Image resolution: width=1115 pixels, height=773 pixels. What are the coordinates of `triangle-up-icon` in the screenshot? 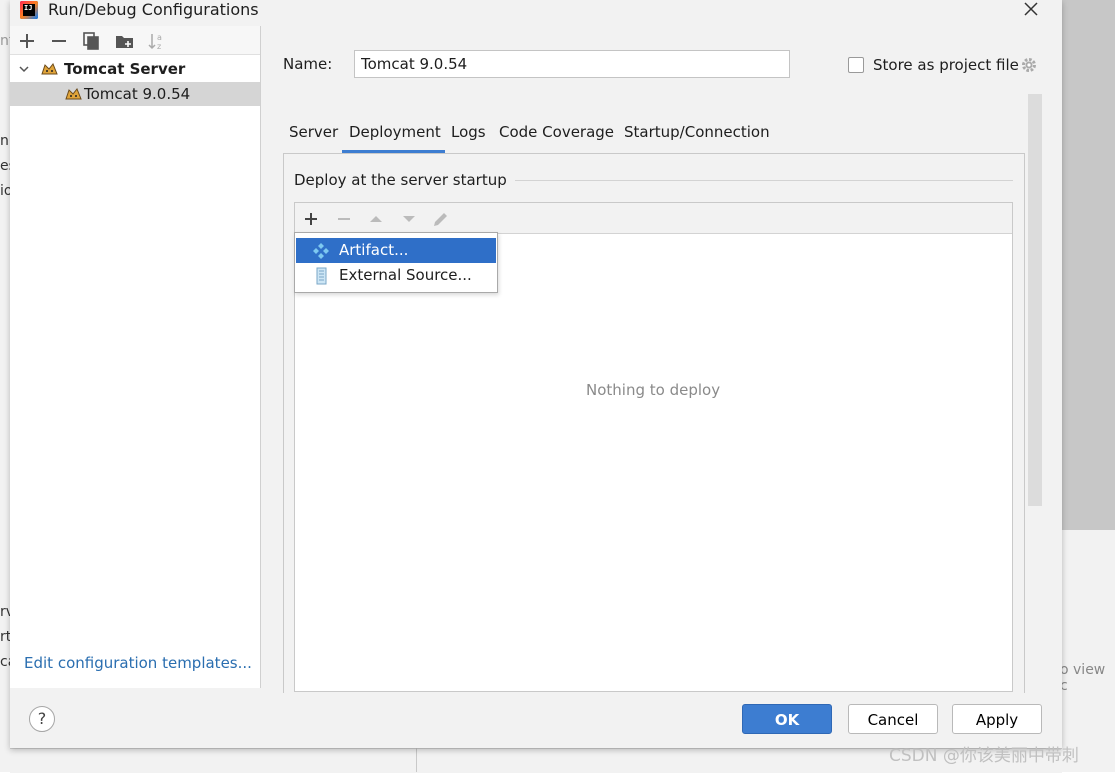 It's located at (376, 219).